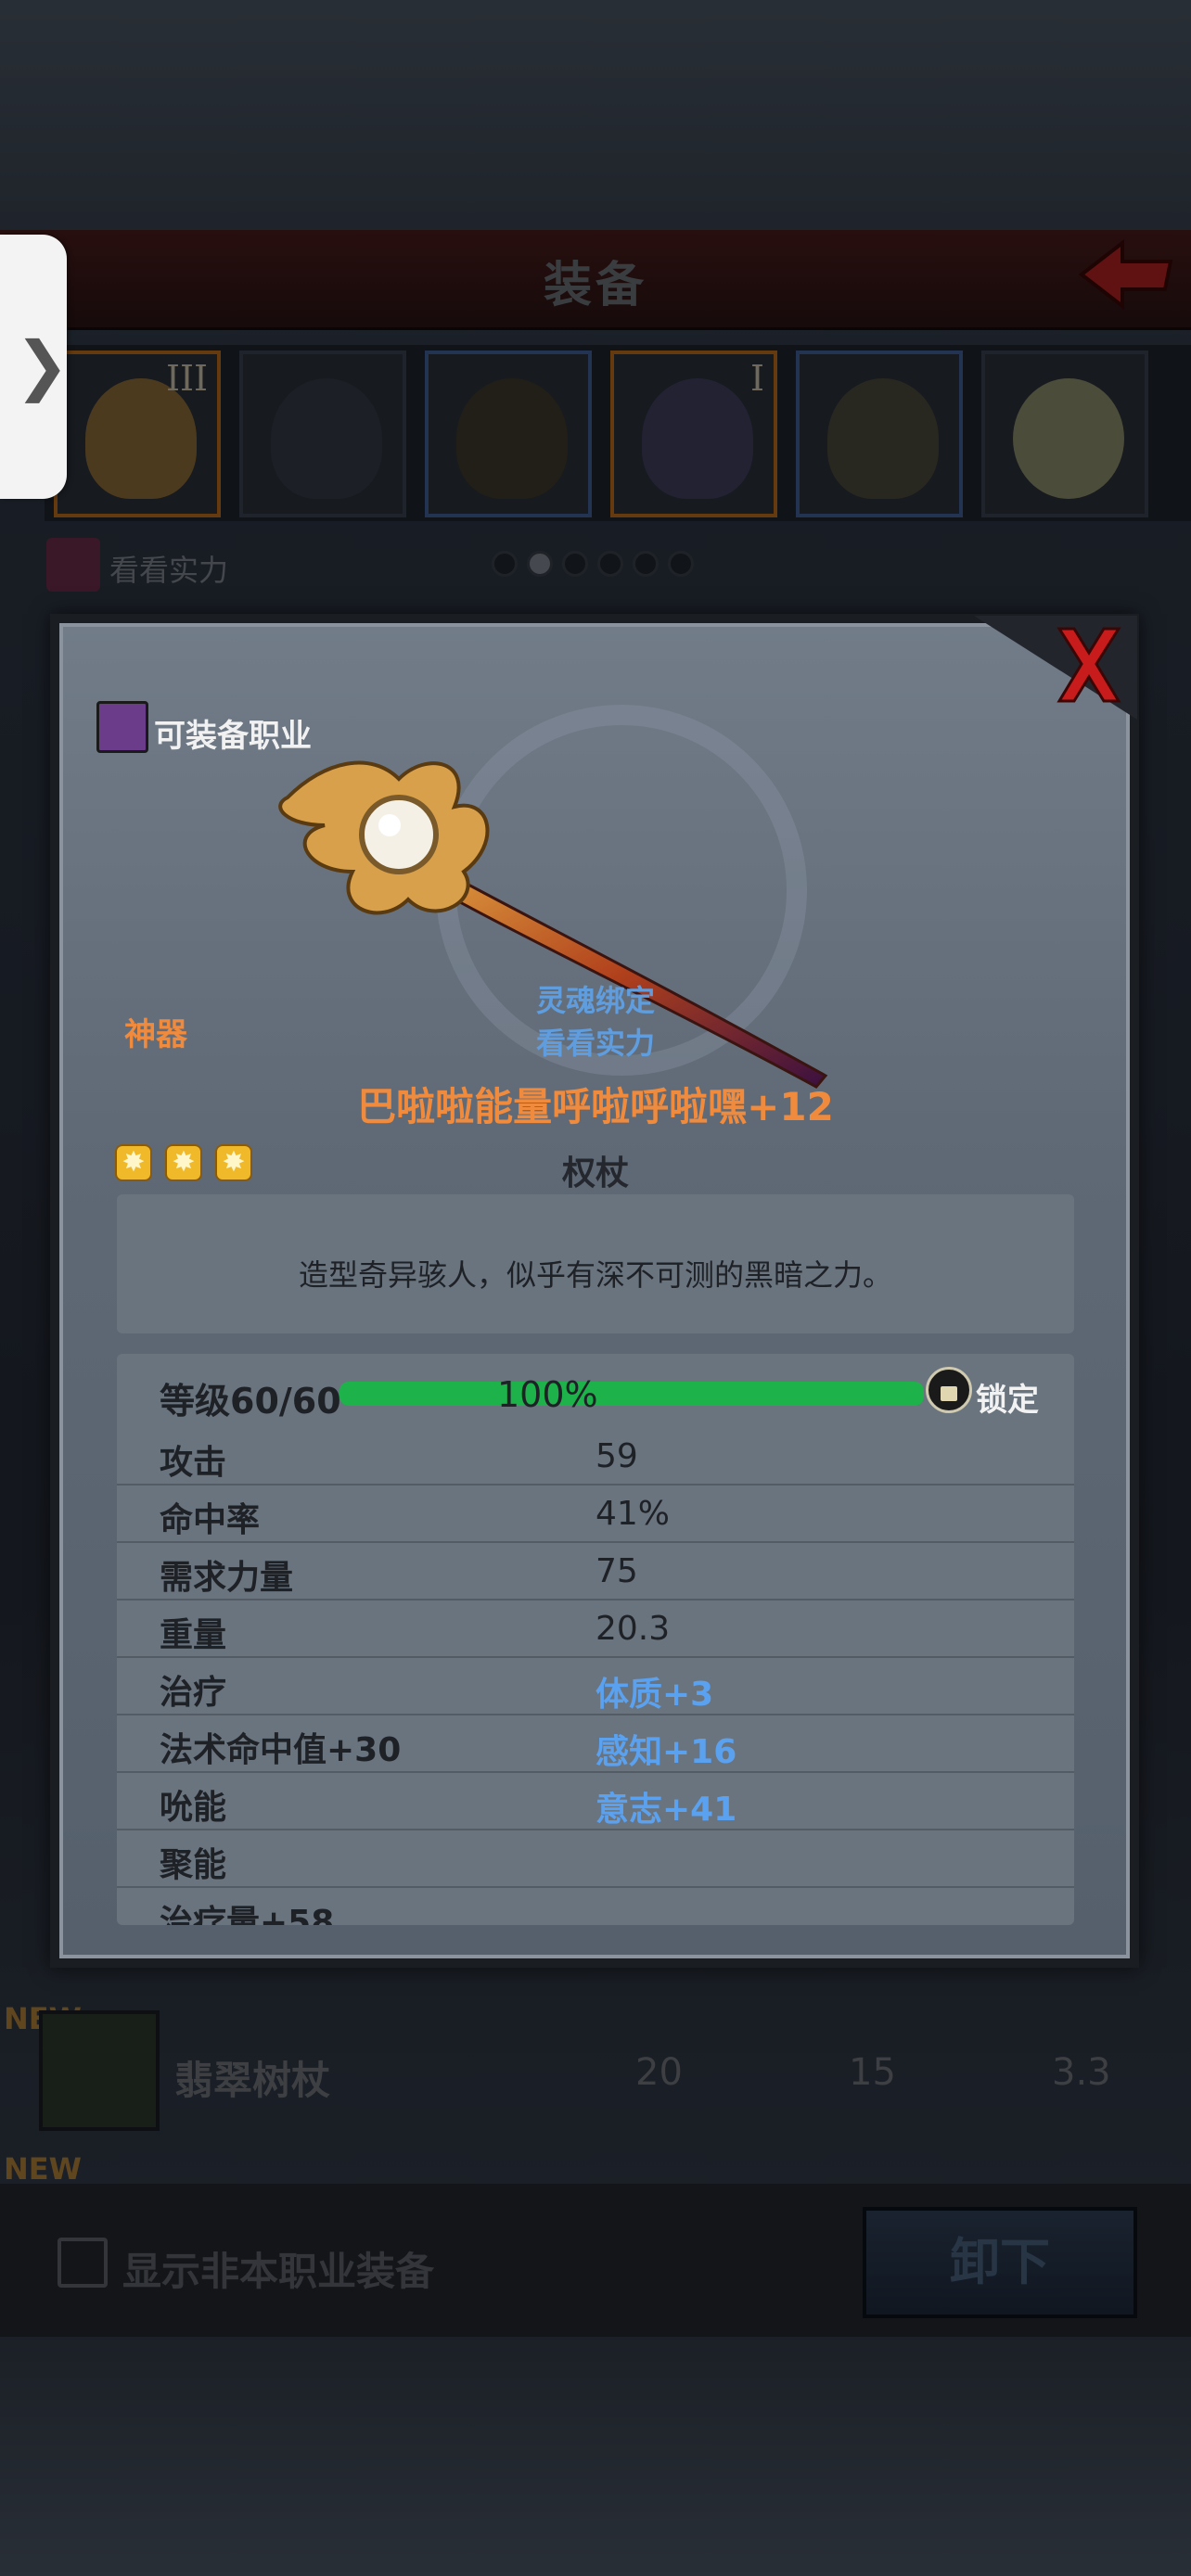  Describe the element at coordinates (1007, 1397) in the screenshot. I see `lock-label: 锁定` at that location.